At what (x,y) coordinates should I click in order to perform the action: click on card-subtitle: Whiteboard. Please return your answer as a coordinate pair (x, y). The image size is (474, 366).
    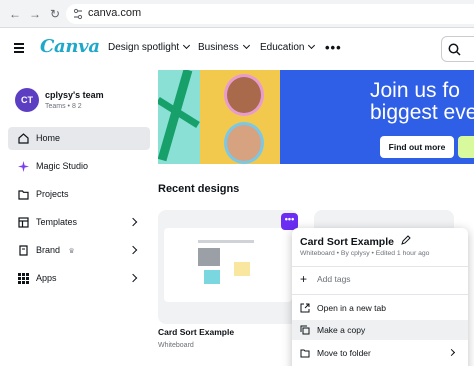
    Looking at the image, I should click on (176, 345).